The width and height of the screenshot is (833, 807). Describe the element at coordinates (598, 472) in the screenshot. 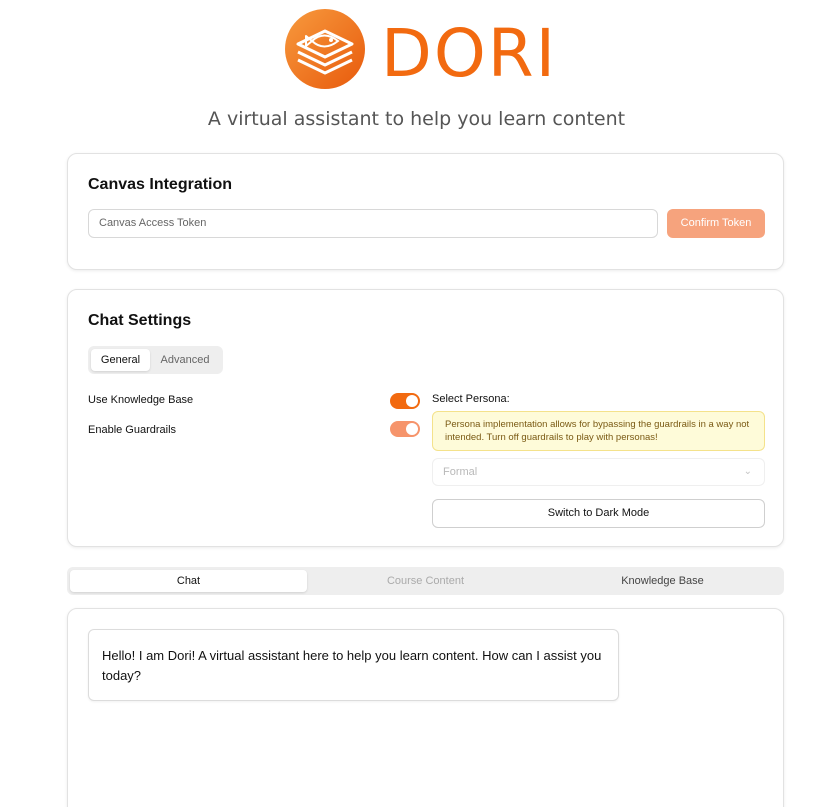

I see `persona-select: Formal ⌄` at that location.